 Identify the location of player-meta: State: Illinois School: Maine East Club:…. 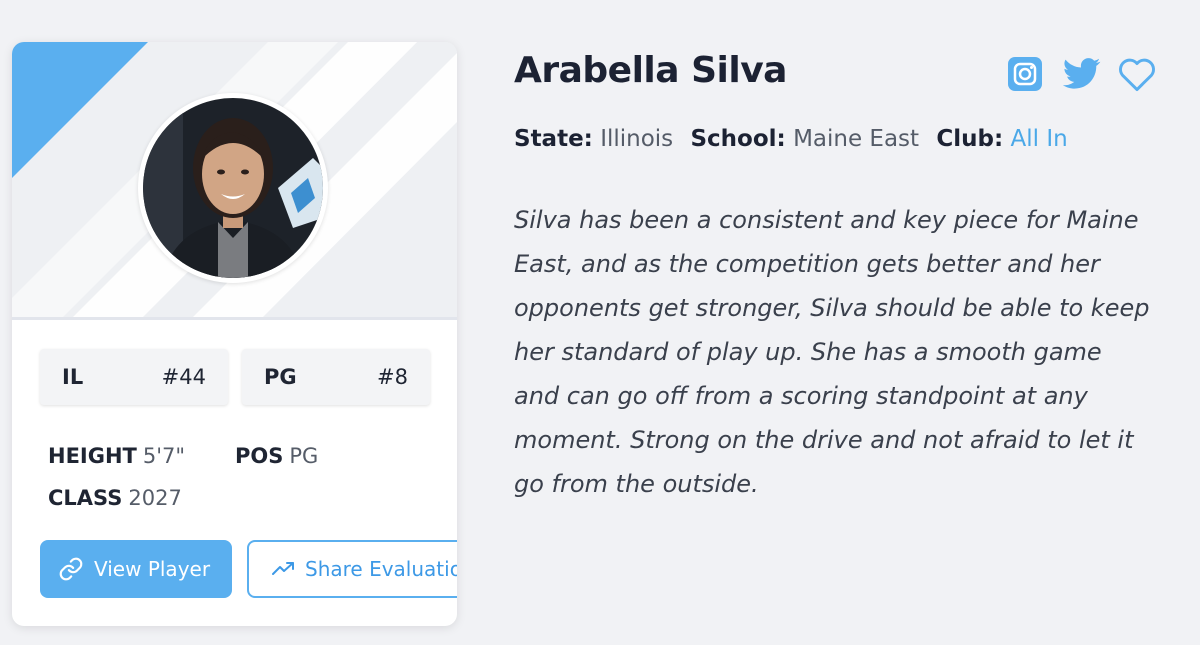
(791, 139).